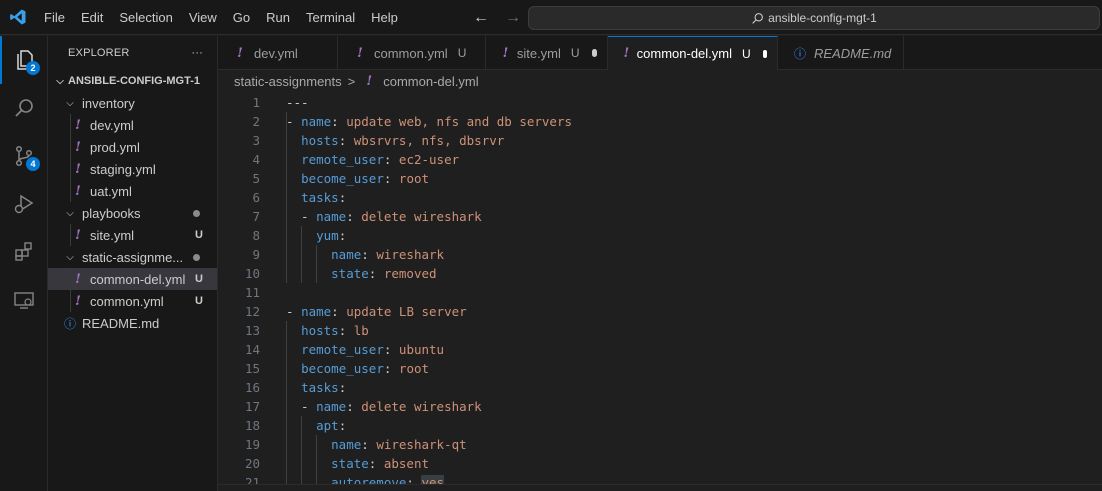 This screenshot has width=1102, height=491. What do you see at coordinates (132, 53) in the screenshot?
I see `explorer-header: EXPLORER ···` at bounding box center [132, 53].